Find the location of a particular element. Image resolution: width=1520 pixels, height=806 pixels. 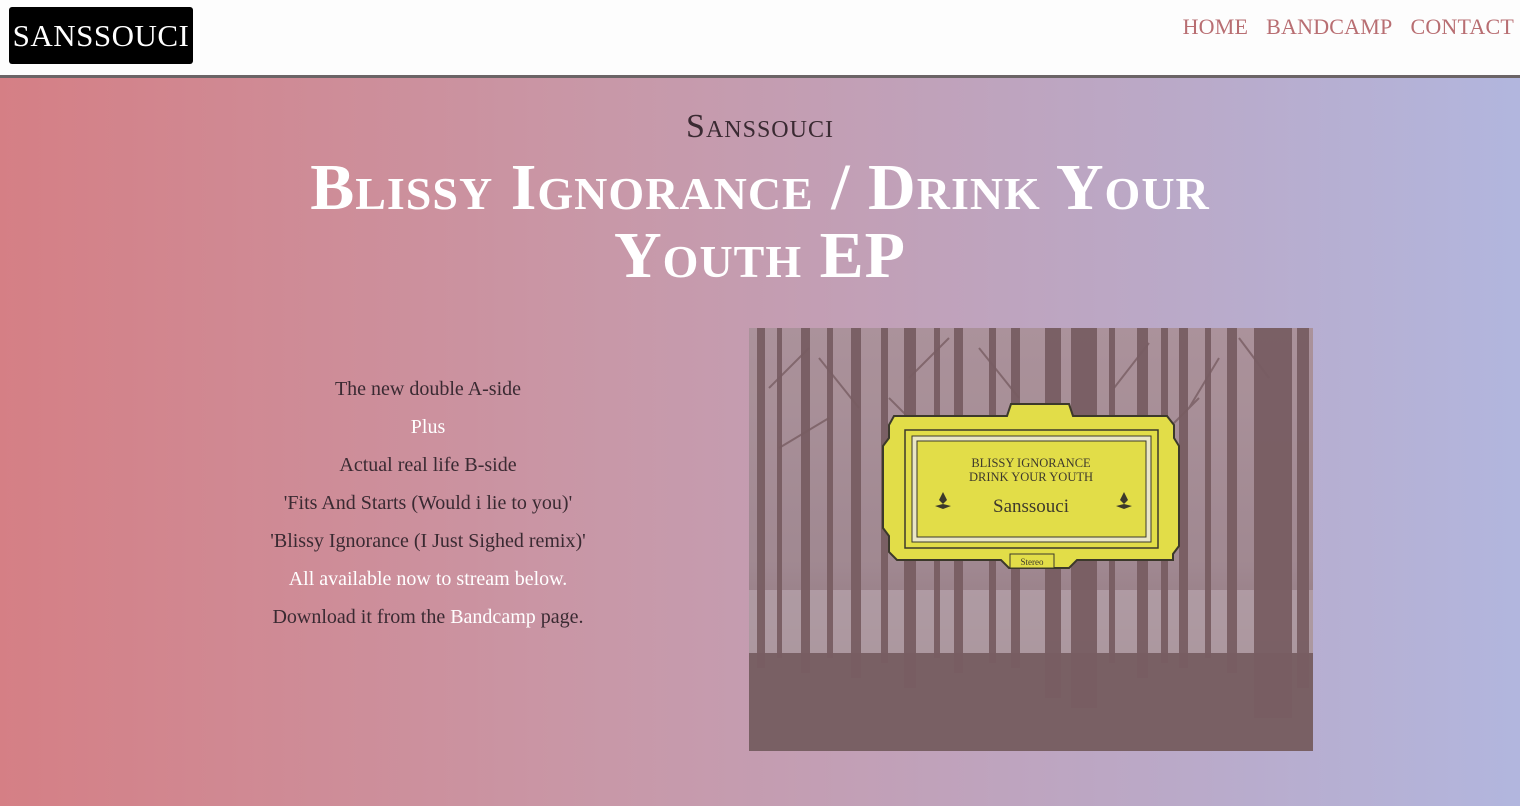

desc-line: Plus is located at coordinates (428, 427).